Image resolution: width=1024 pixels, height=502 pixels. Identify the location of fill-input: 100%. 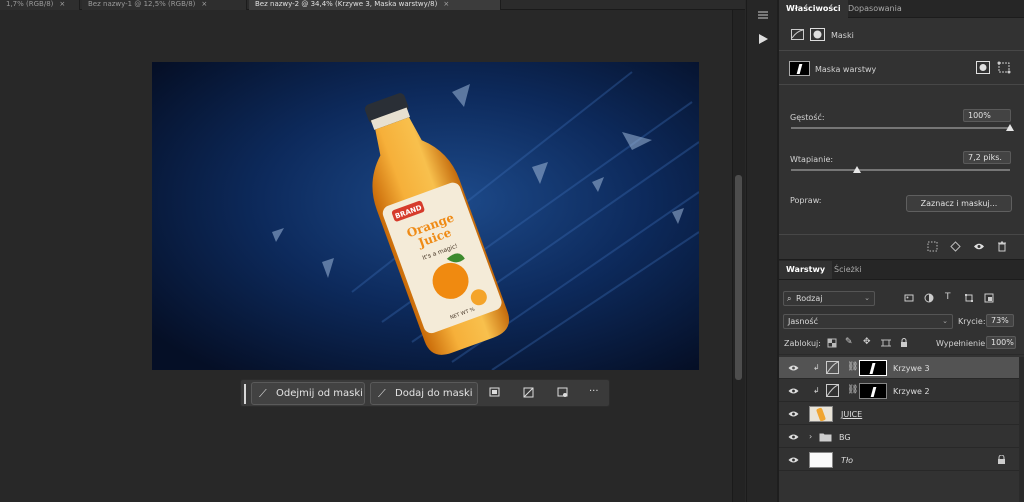
(1001, 342).